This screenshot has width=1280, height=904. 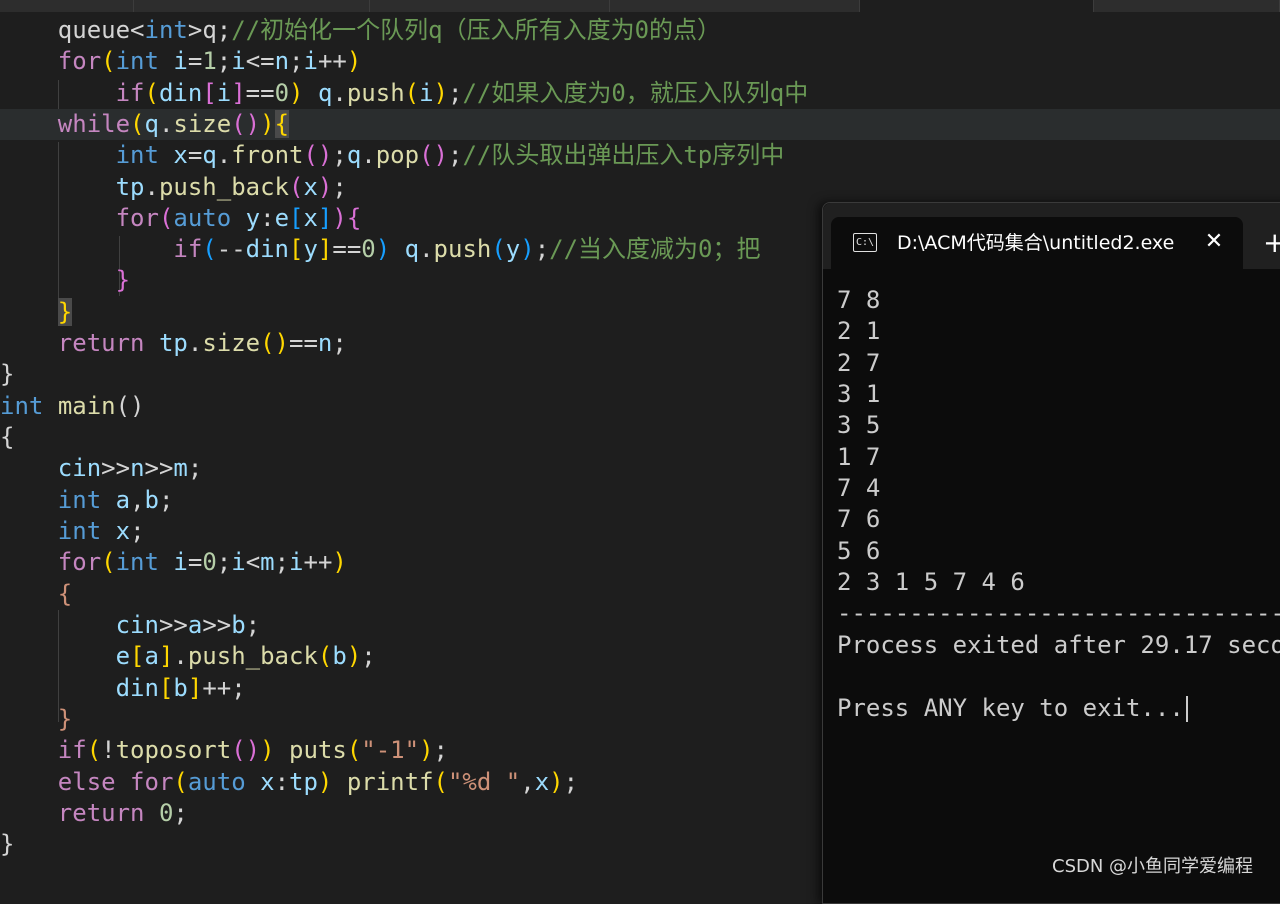 What do you see at coordinates (467, 249) in the screenshot?
I see `code-line: if(--din[y]==0) q.push(y);//当入度减为0；把` at bounding box center [467, 249].